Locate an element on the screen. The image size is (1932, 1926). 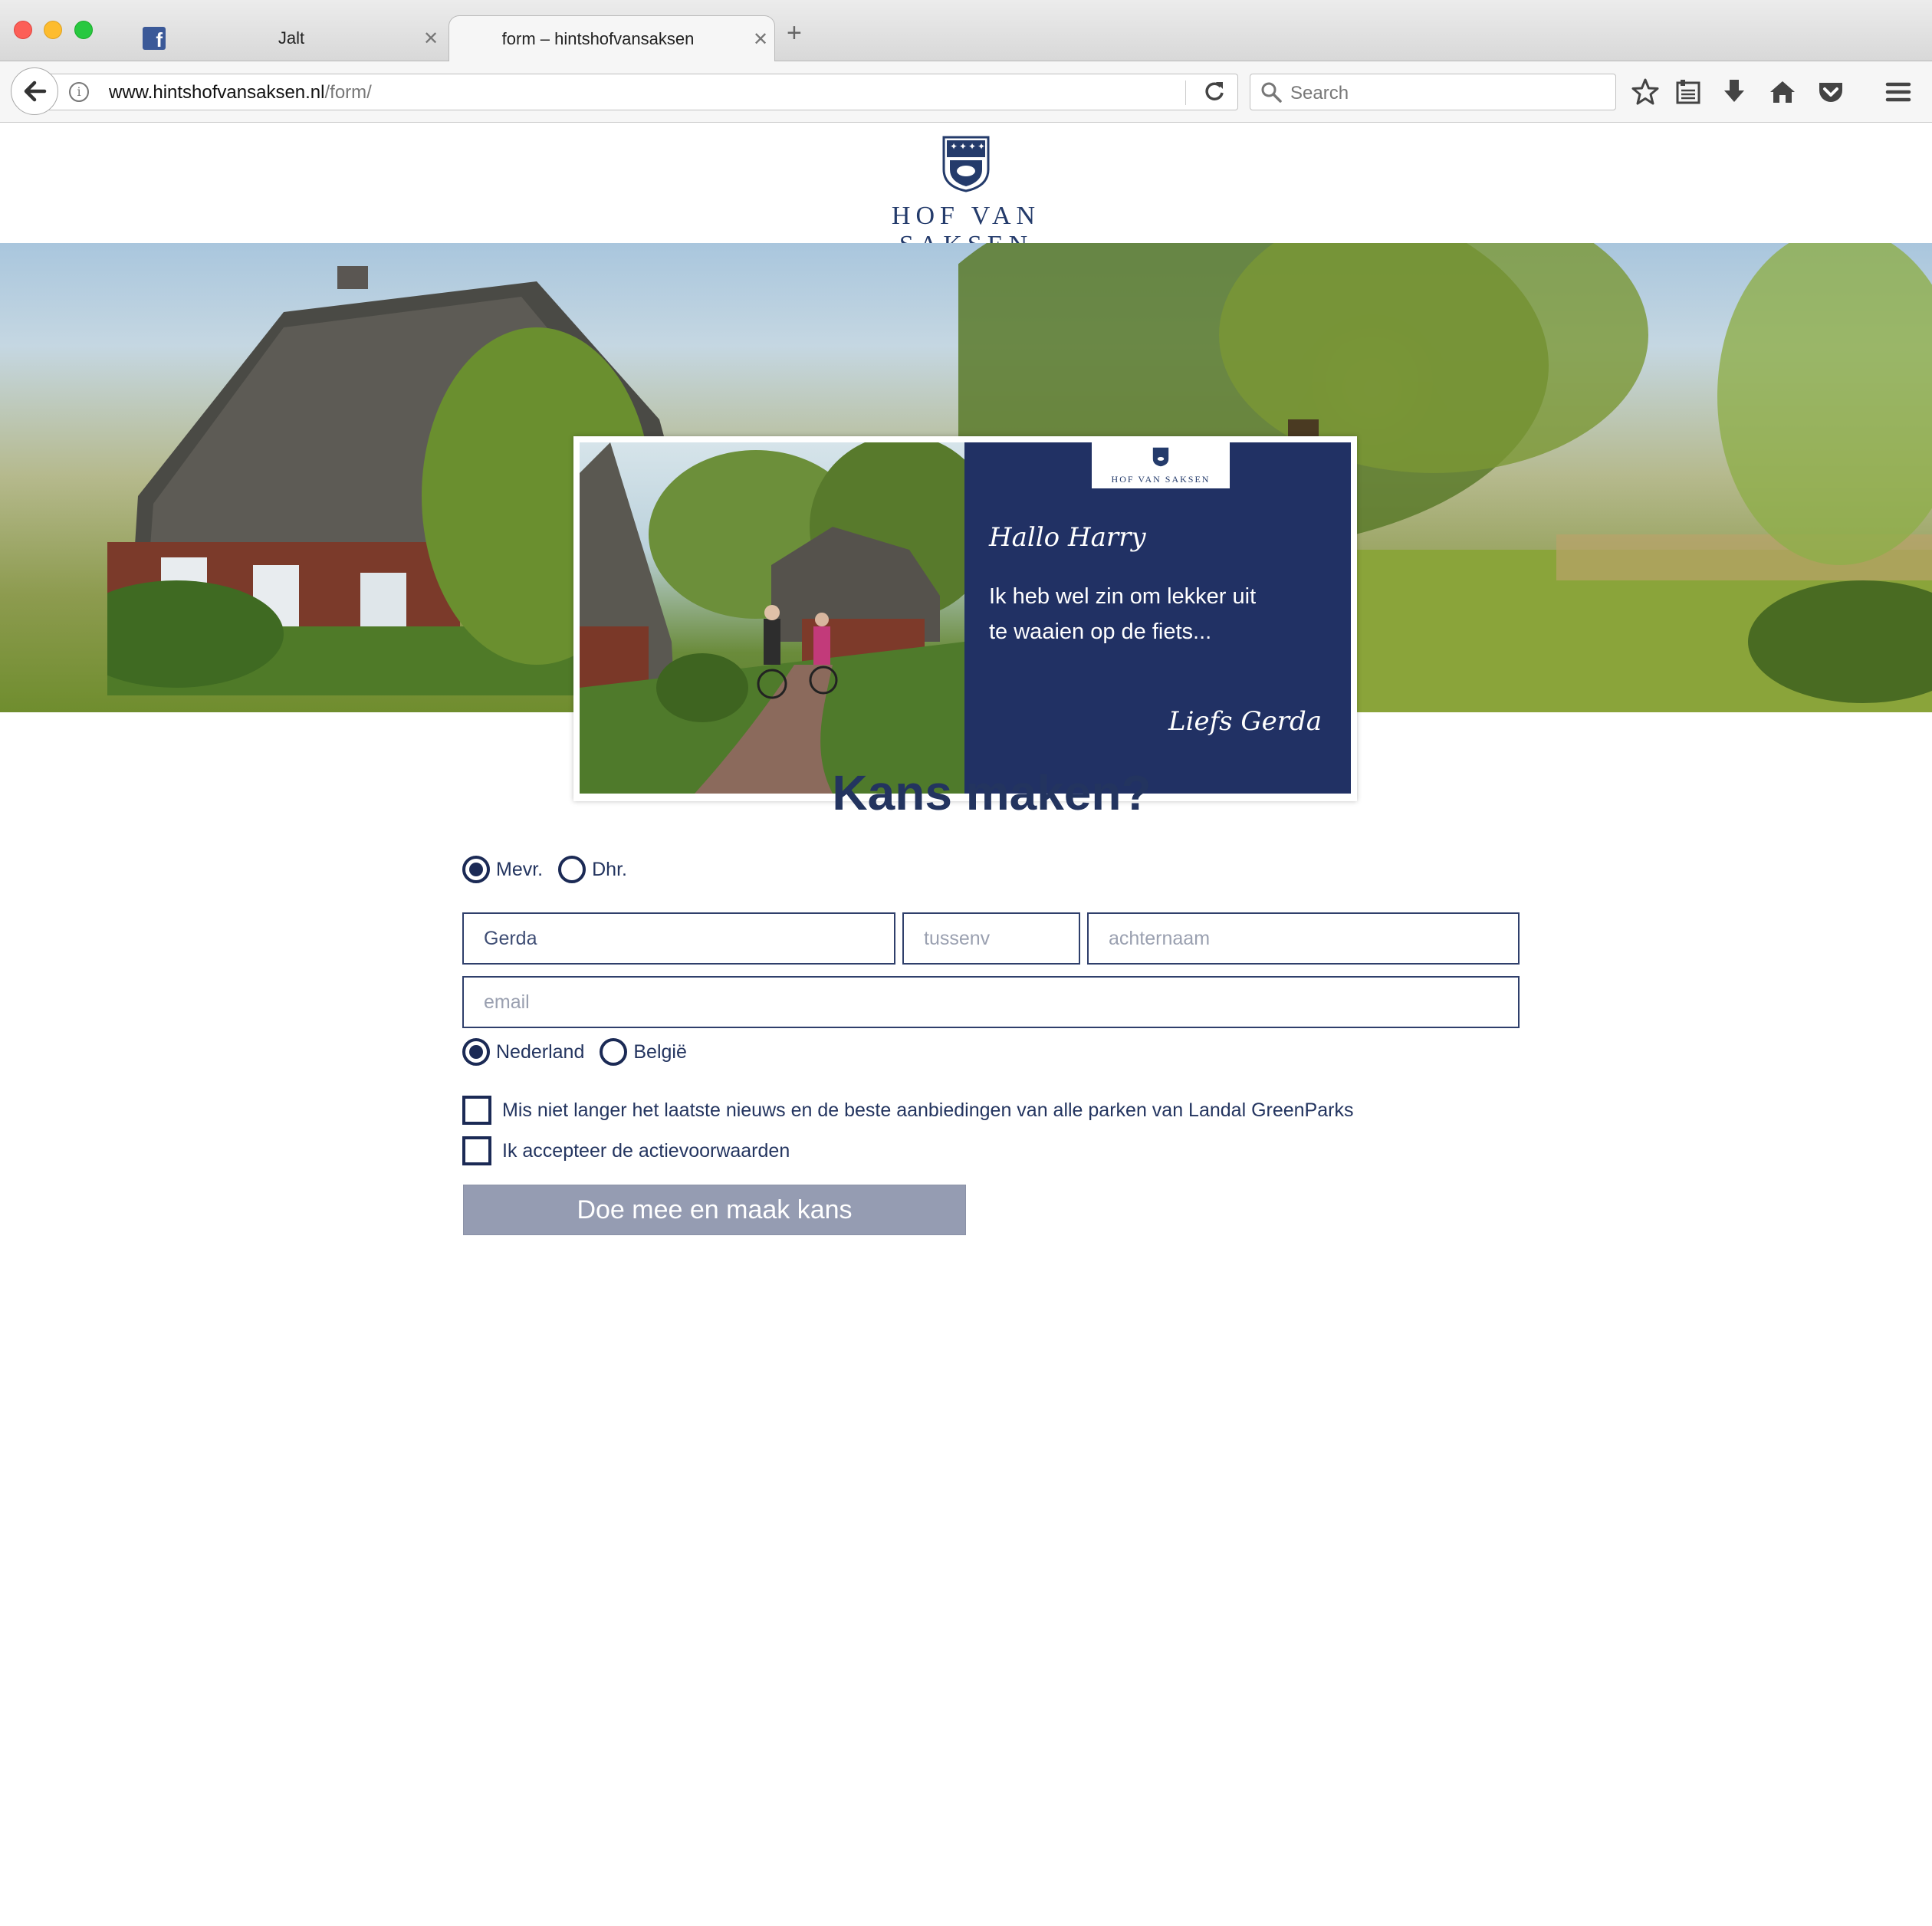
postcard-logo: HOF VAN SAKSEN is located at coordinates (1161, 465).